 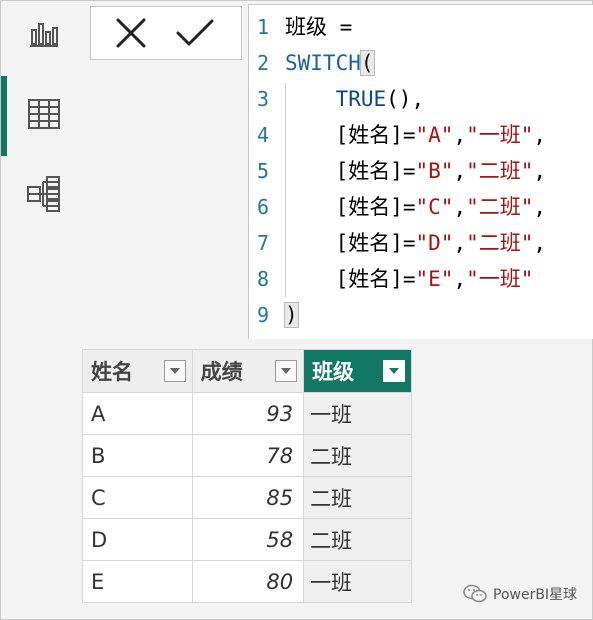 I want to click on line-number: 3, so click(x=262, y=99).